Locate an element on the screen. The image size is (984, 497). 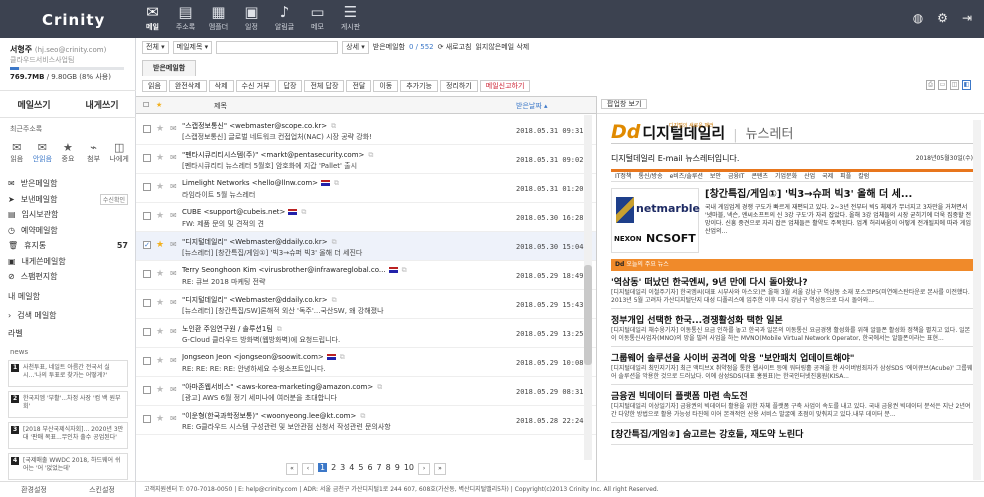
article-title: 금융권 빅데이터 플랫폼 마련 속도전 is located at coordinates (792, 397).